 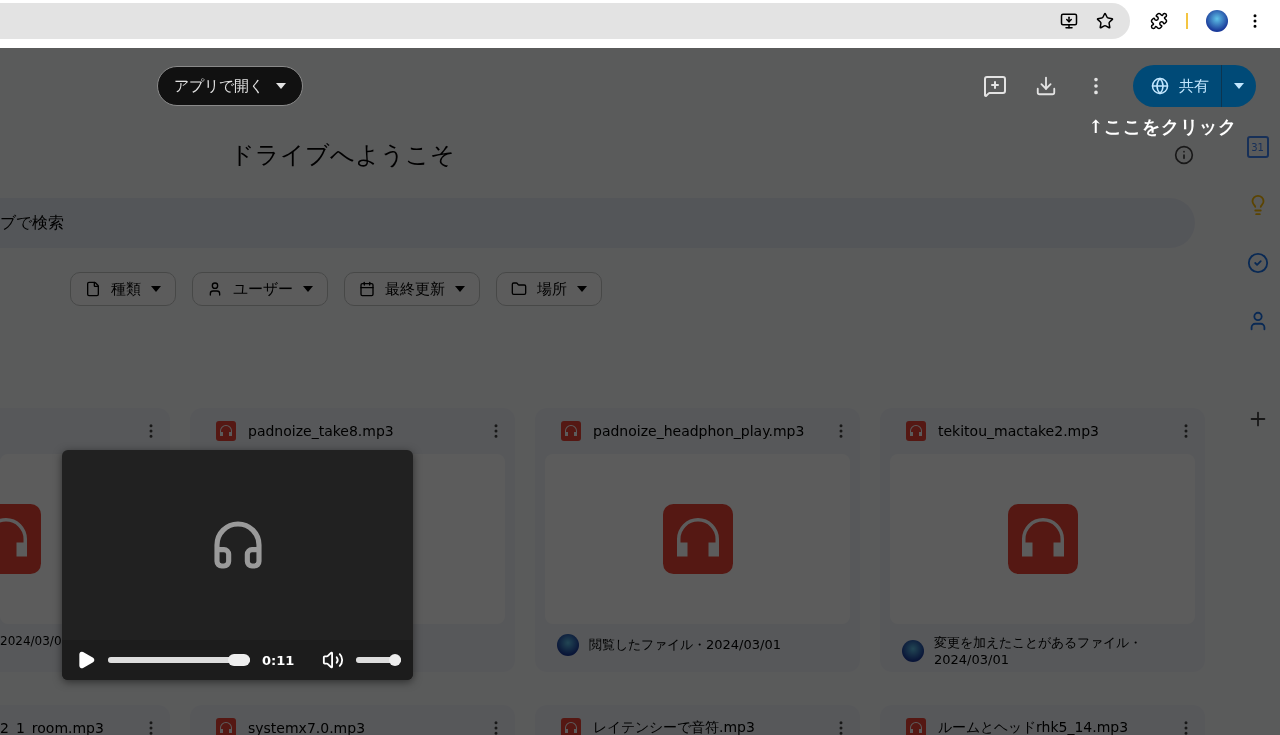 What do you see at coordinates (519, 289) in the screenshot?
I see `folder-icon` at bounding box center [519, 289].